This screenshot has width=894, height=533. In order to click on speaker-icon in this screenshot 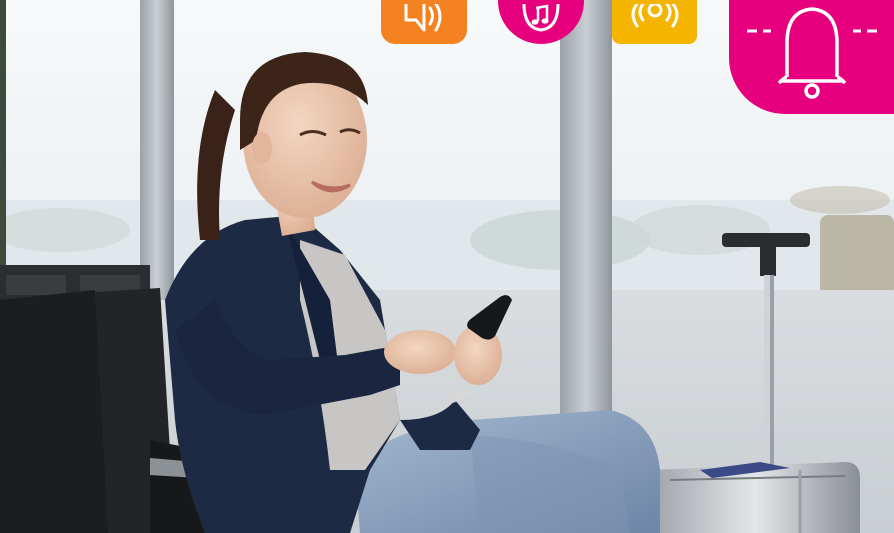, I will do `click(423, 18)`.